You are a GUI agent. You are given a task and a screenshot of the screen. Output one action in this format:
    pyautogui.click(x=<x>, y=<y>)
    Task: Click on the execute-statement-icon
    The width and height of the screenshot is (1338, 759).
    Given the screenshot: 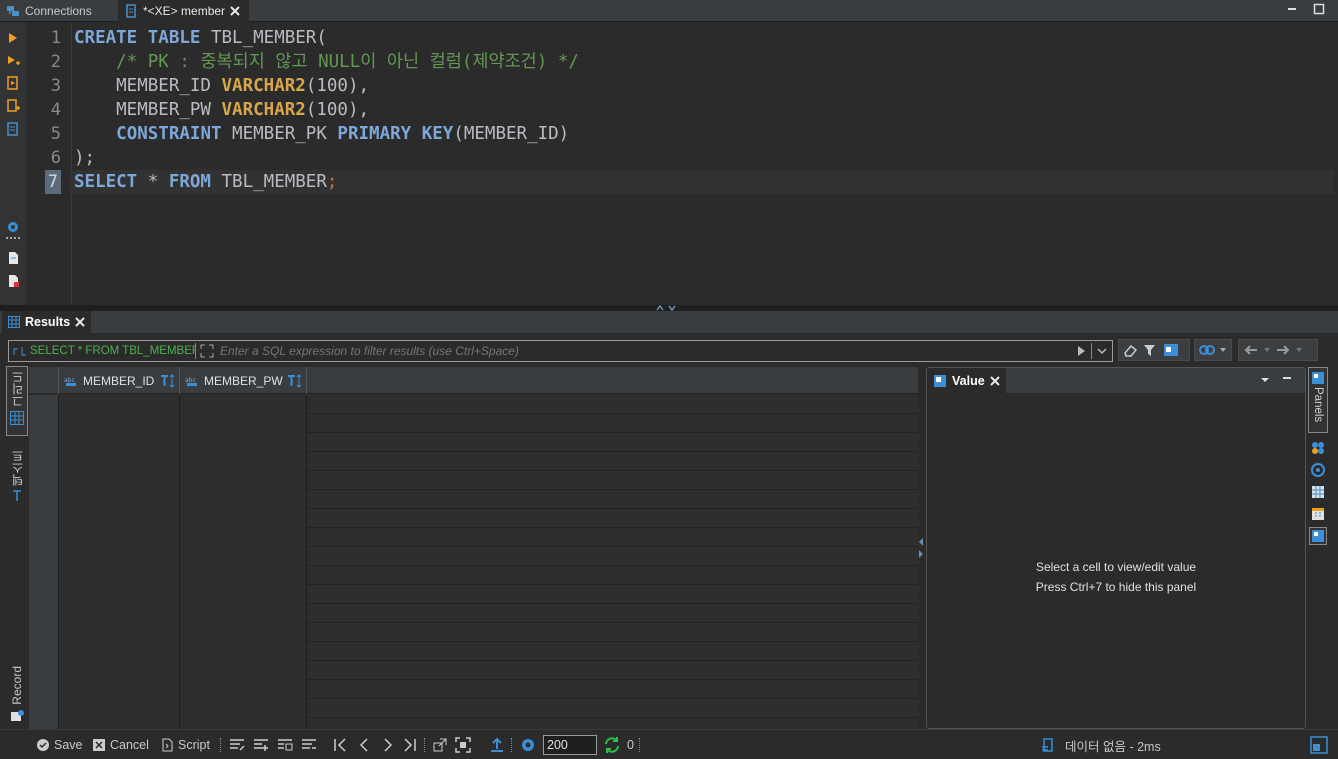 What is the action you would take?
    pyautogui.click(x=13, y=38)
    